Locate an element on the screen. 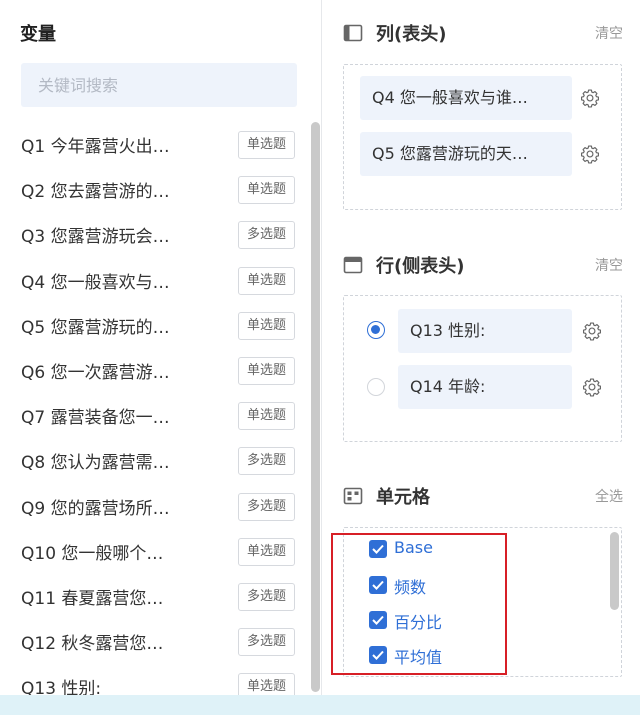 Image resolution: width=640 pixels, height=715 pixels. variable-item-q3: Q3 您露营游玩会… 多选题 is located at coordinates (155, 234).